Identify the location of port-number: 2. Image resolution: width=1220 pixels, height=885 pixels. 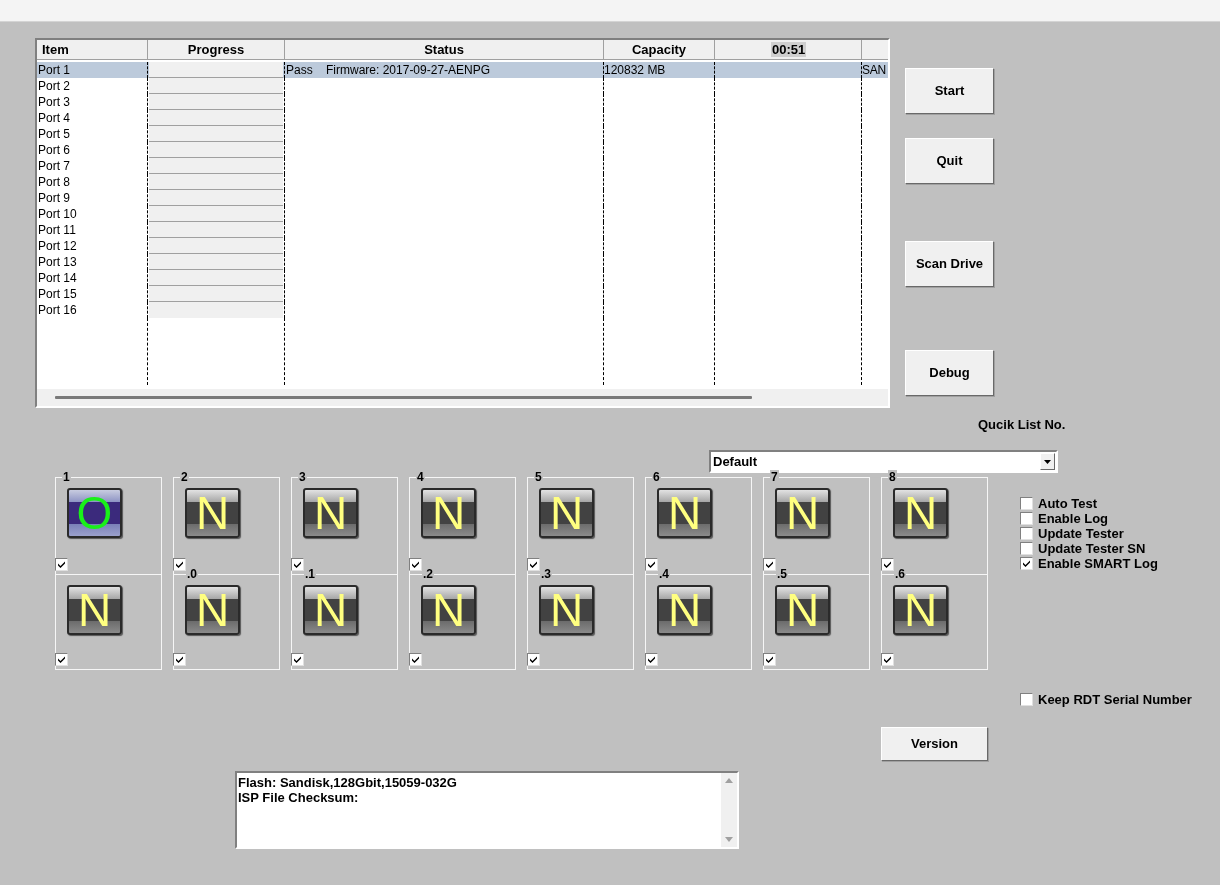
(184, 477).